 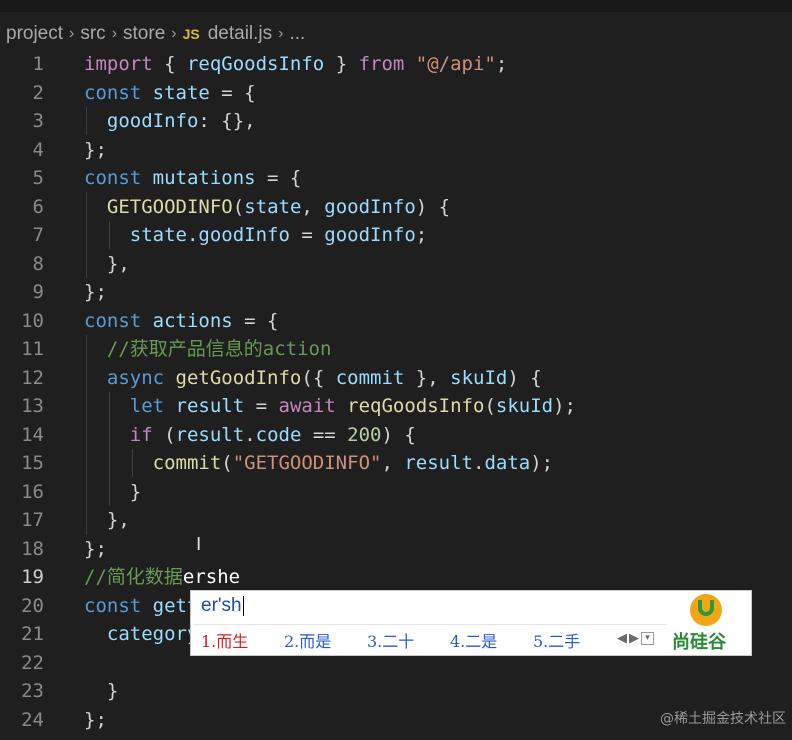 I want to click on ime-candidate-4: 4.二是, so click(x=491, y=640).